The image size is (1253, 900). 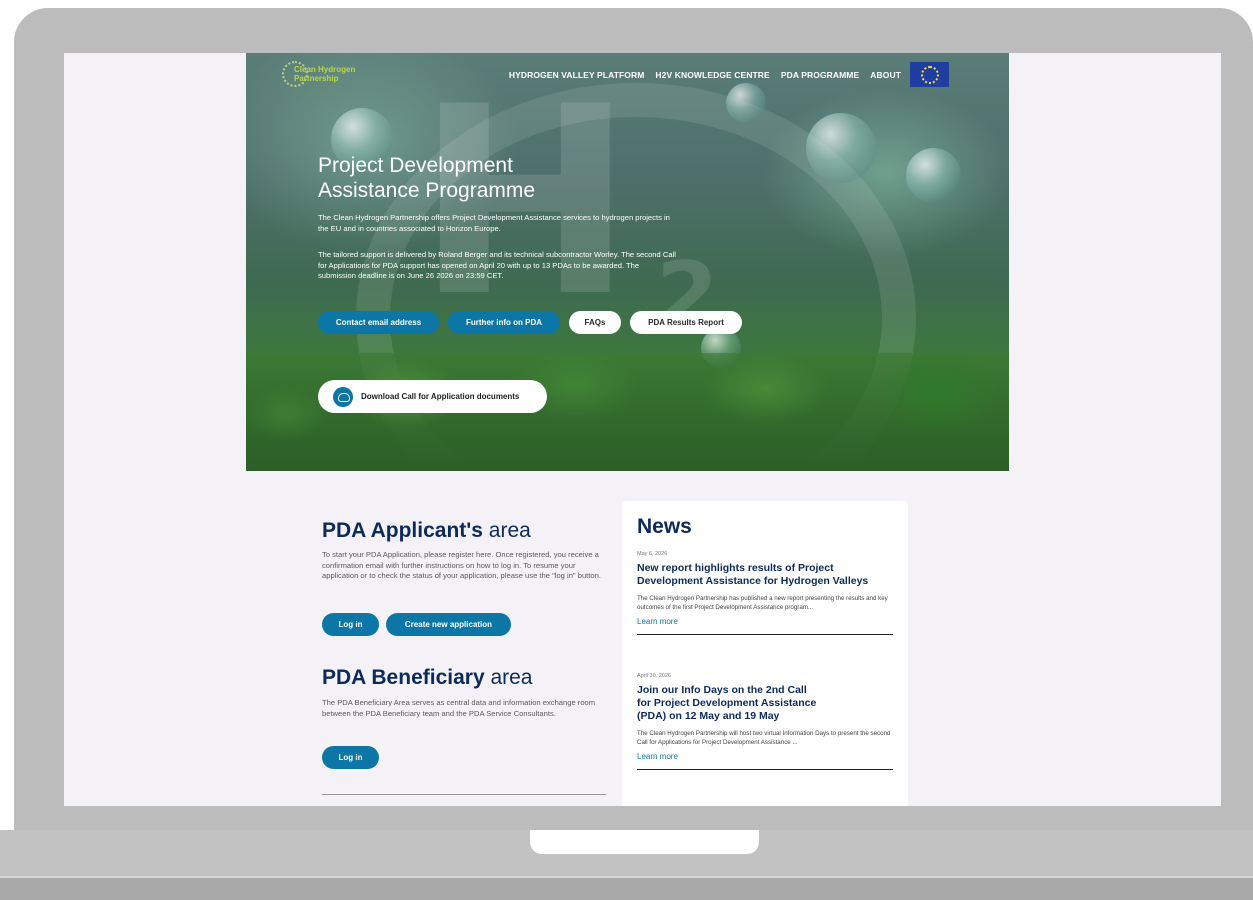 I want to click on nav-link-hydrogen-valley-platform: HYDROGEN VALLEY PLATFORM, so click(x=577, y=75).